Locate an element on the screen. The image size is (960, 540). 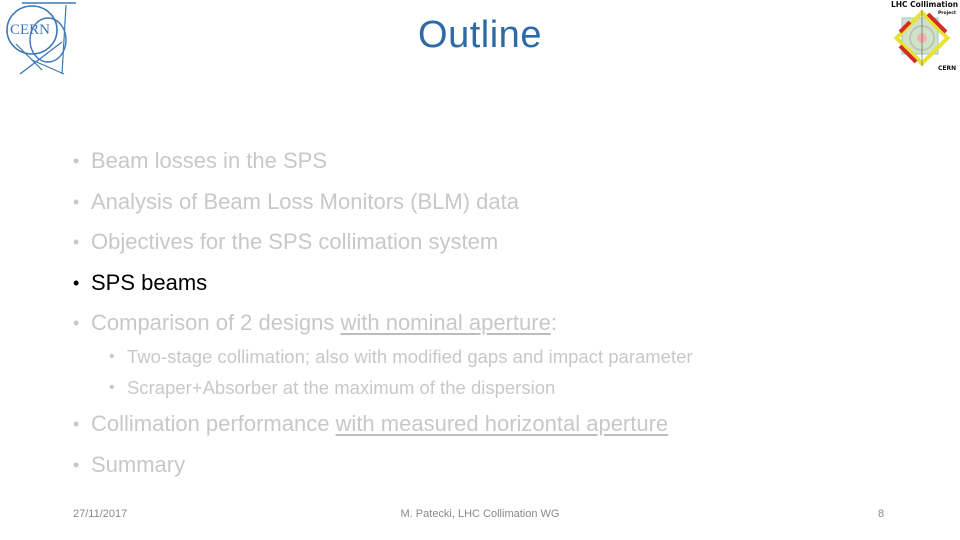
lhc-logo-cern: CERN is located at coordinates (947, 68).